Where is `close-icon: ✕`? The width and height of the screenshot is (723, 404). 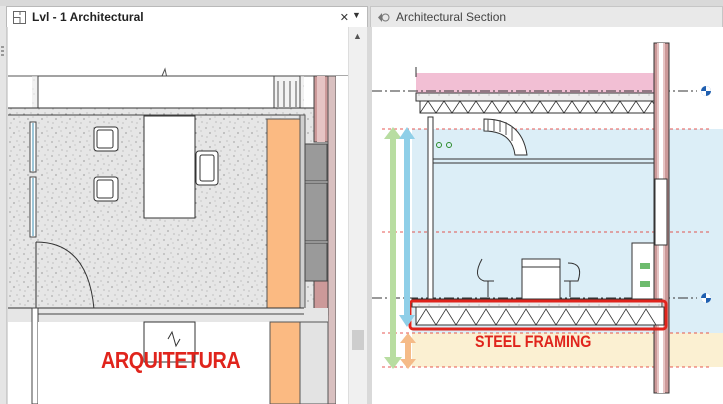
close-icon: ✕ is located at coordinates (344, 17).